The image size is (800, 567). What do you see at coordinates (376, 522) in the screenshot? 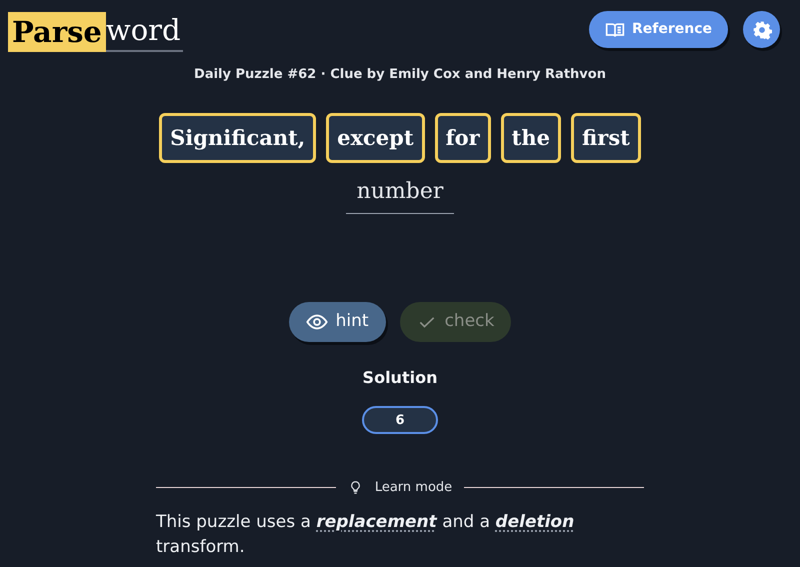
I see `transform-link: replacement` at bounding box center [376, 522].